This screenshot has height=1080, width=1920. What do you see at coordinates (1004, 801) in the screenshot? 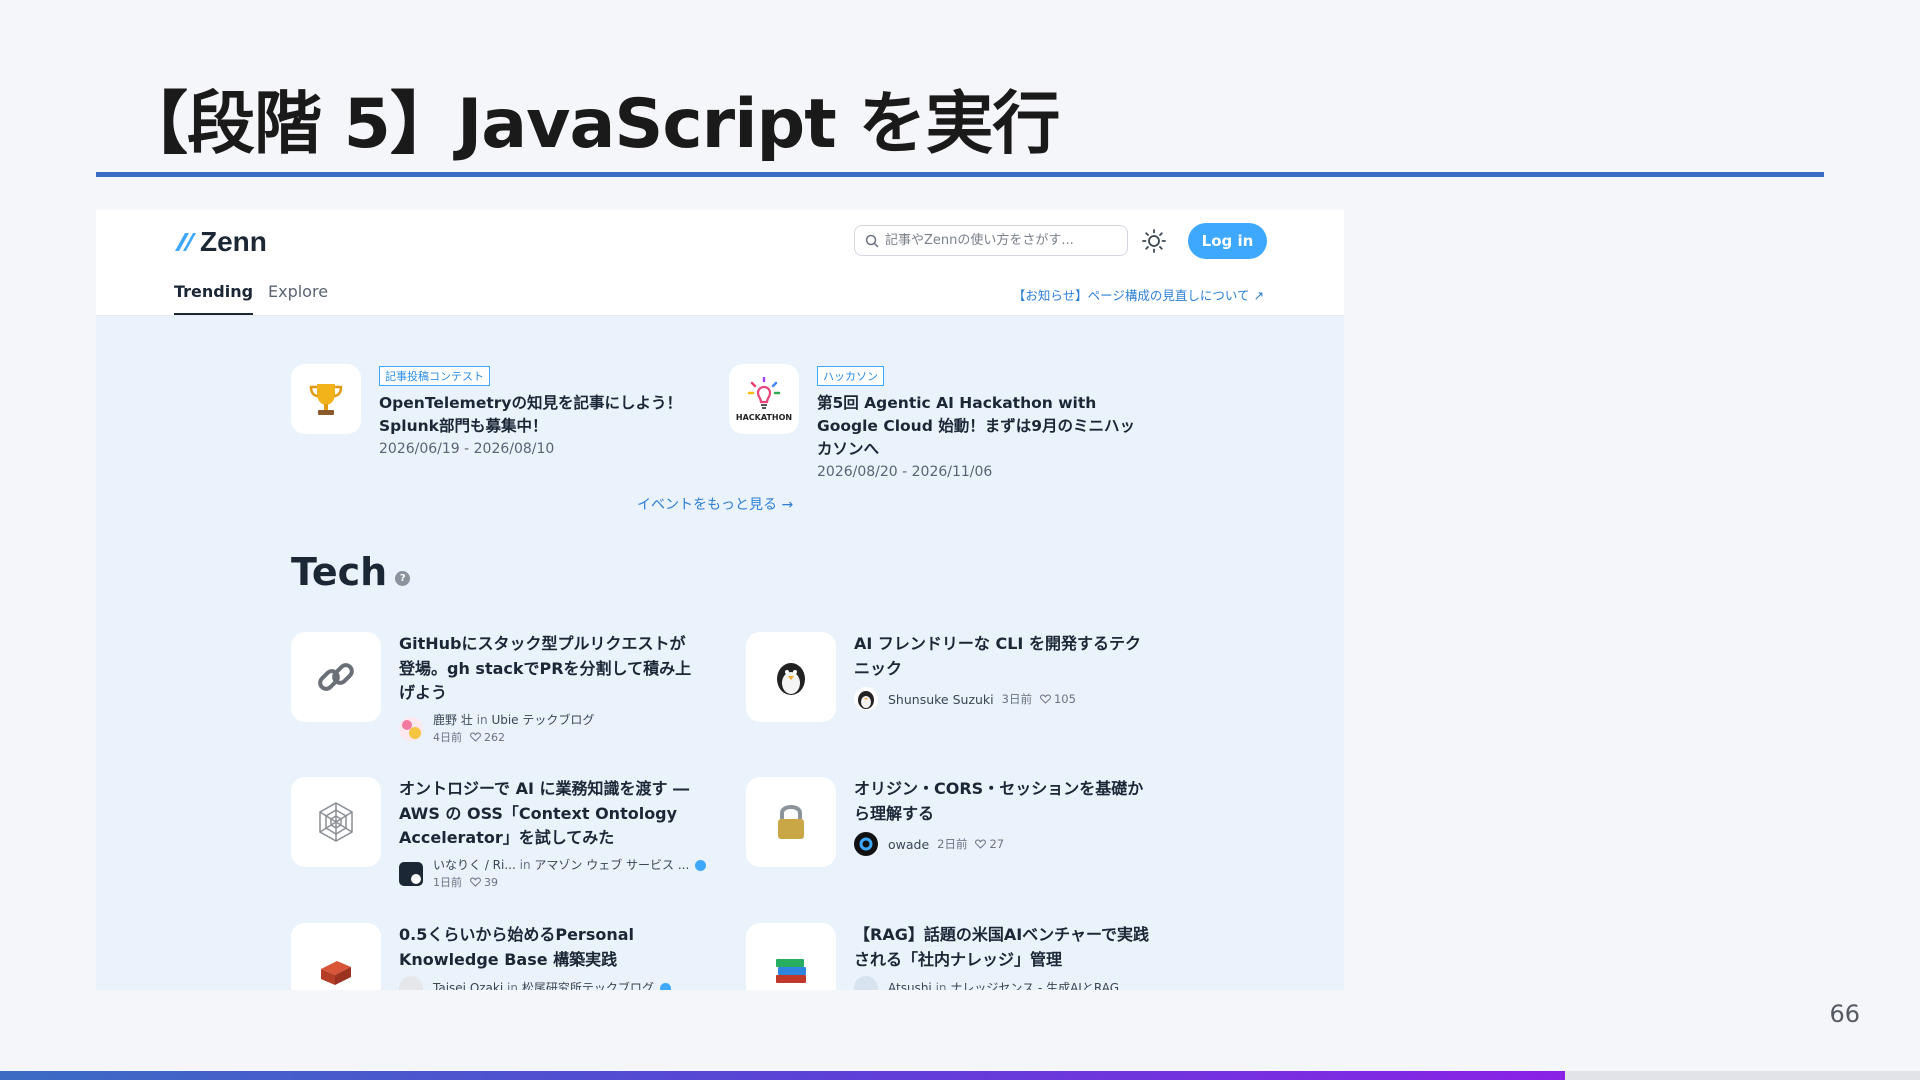
I see `article-title: オリジン・CORS・セッションを基礎から理解する` at bounding box center [1004, 801].